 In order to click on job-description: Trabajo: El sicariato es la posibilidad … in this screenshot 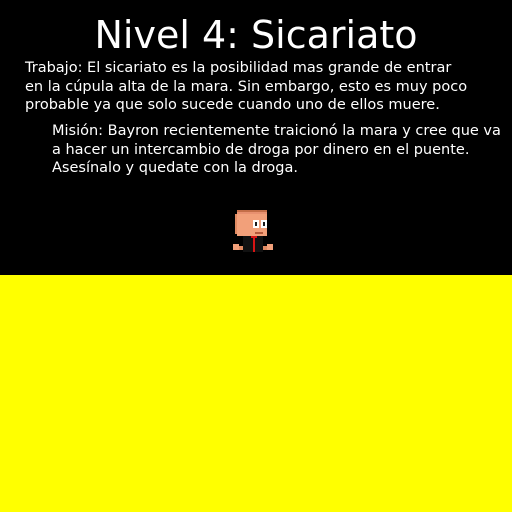, I will do `click(246, 87)`.